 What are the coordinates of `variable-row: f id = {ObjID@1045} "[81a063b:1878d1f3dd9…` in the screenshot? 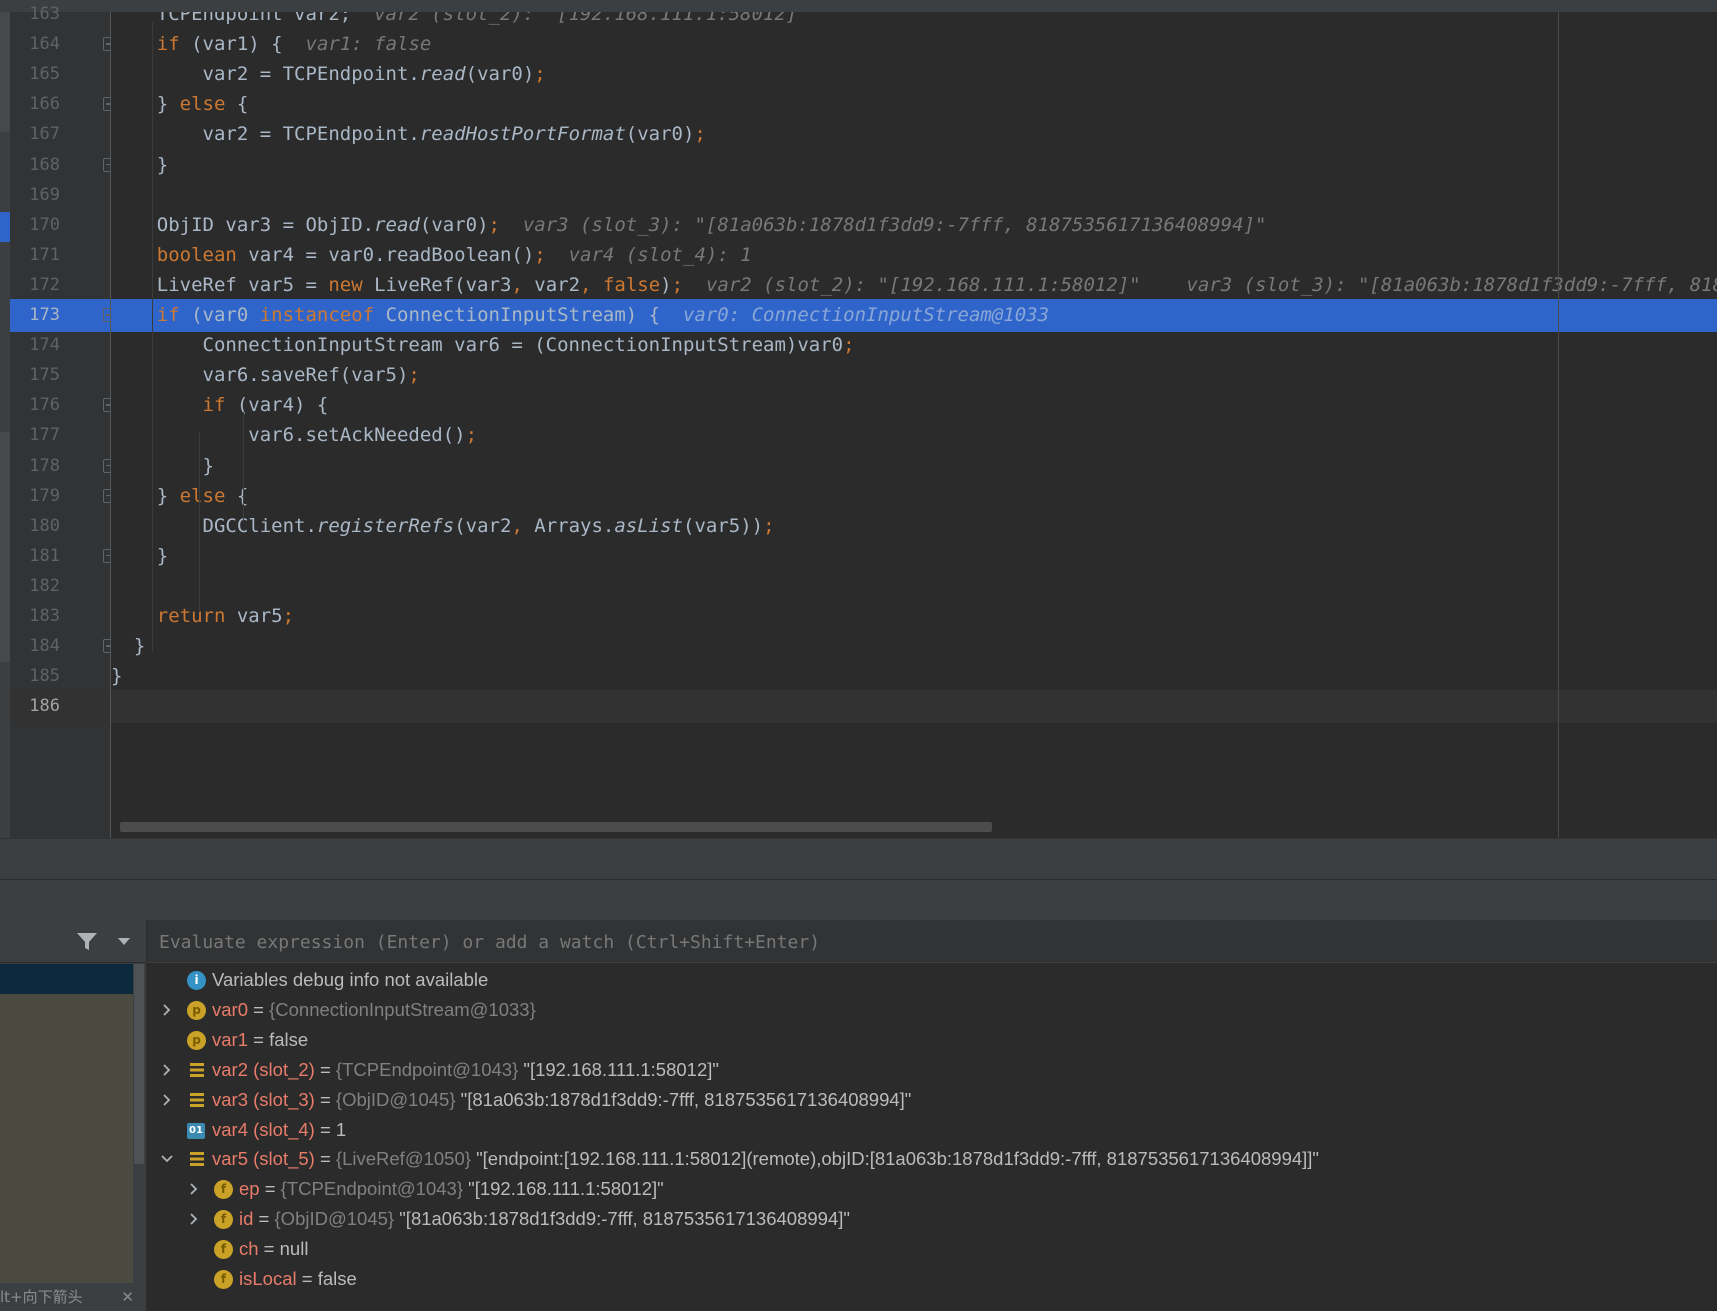 It's located at (932, 1219).